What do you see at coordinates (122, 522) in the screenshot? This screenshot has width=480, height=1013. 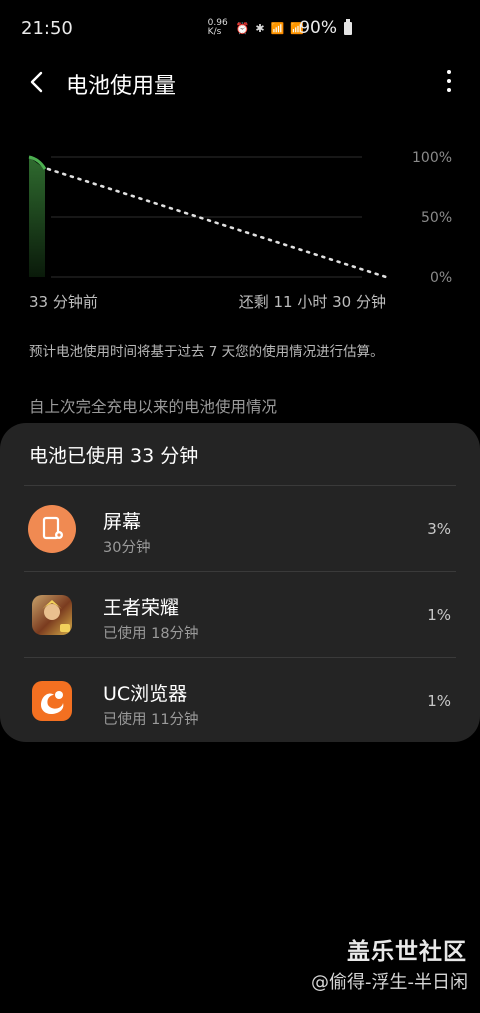 I see `app-name: 屏幕` at bounding box center [122, 522].